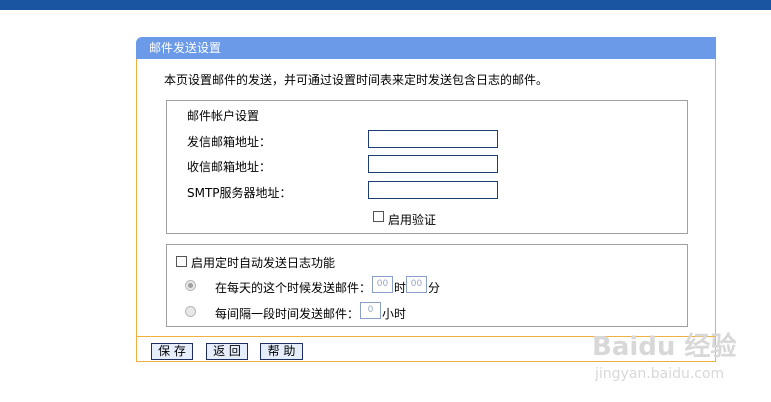 The height and width of the screenshot is (402, 771). I want to click on help-button: 帮 助, so click(281, 351).